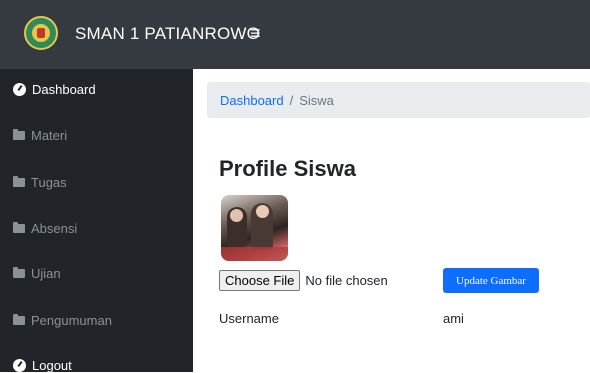 The image size is (590, 373). What do you see at coordinates (491, 280) in the screenshot?
I see `update-picture-button: Update Gambar` at bounding box center [491, 280].